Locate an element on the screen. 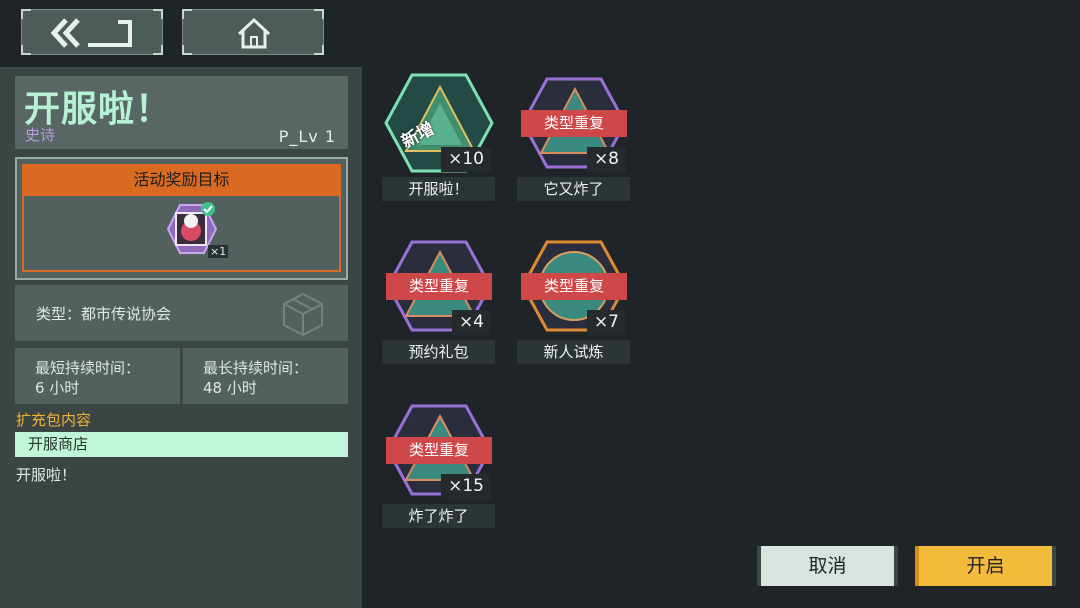 This screenshot has height=608, width=1080. cancel-button: 取消 is located at coordinates (827, 566).